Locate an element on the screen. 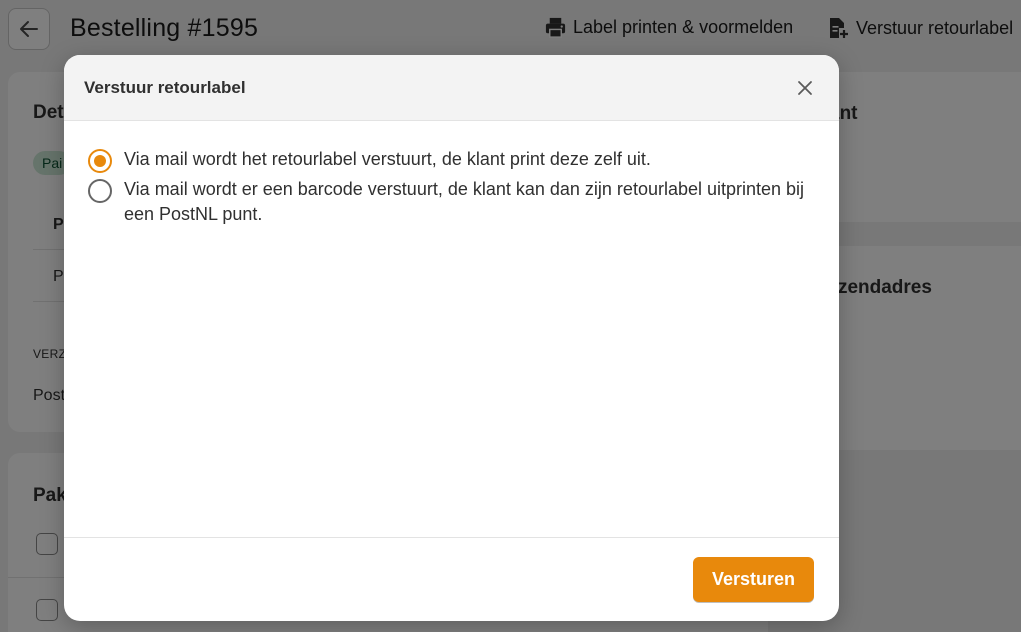  radio-selected-dot is located at coordinates (100, 161).